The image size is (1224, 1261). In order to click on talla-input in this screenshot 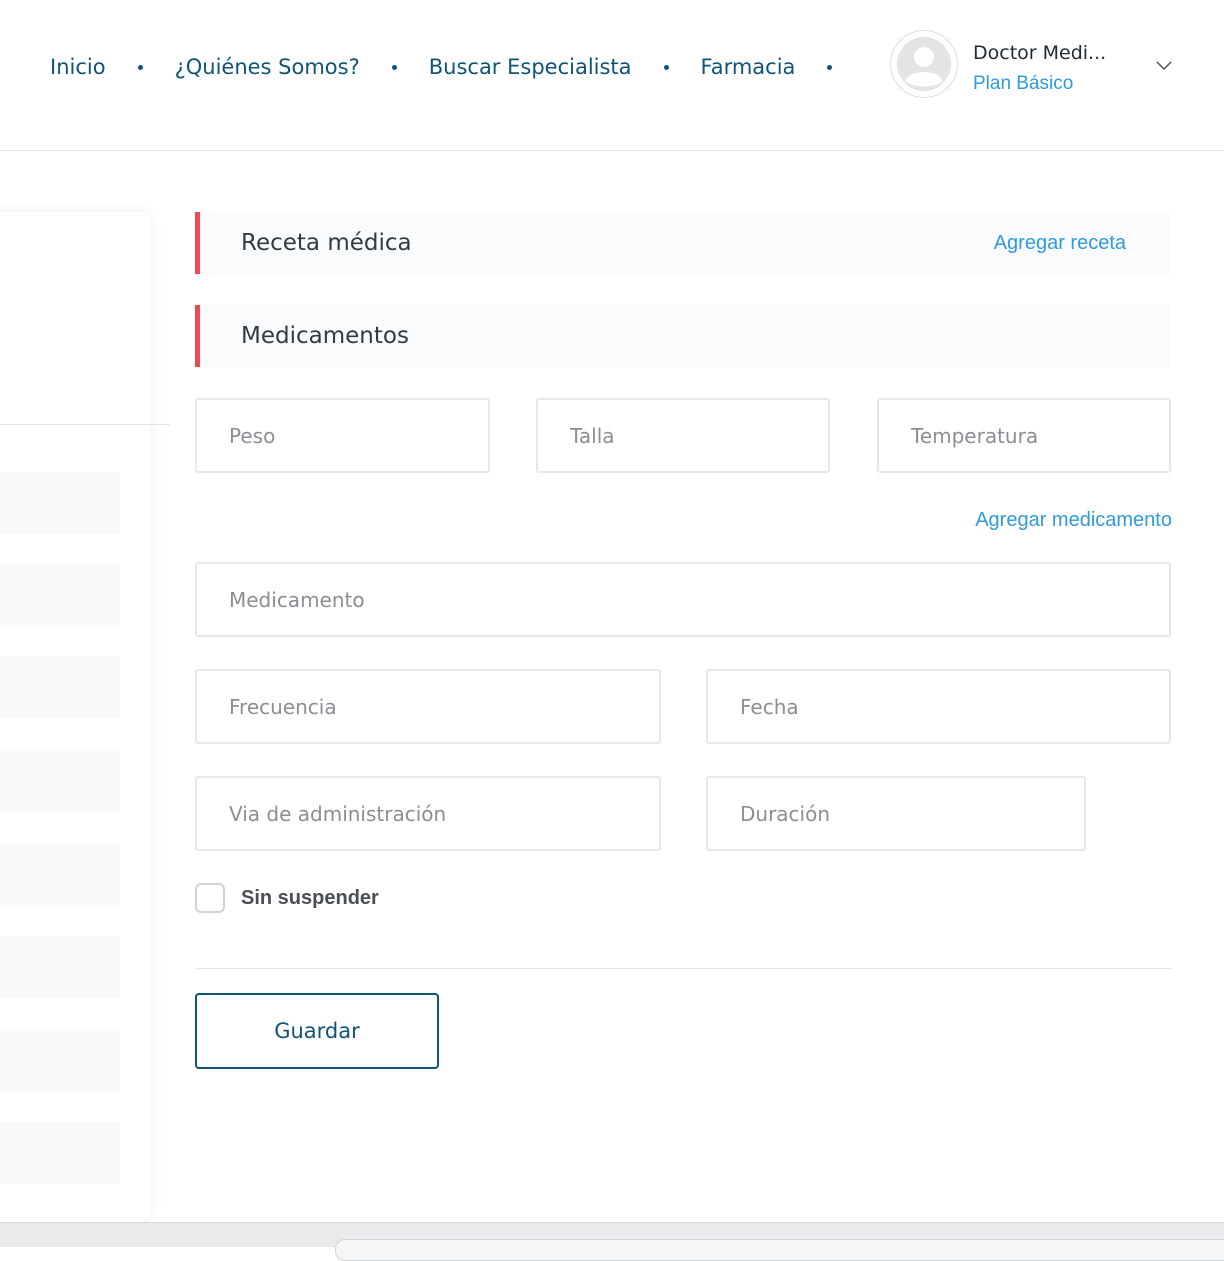, I will do `click(683, 435)`.